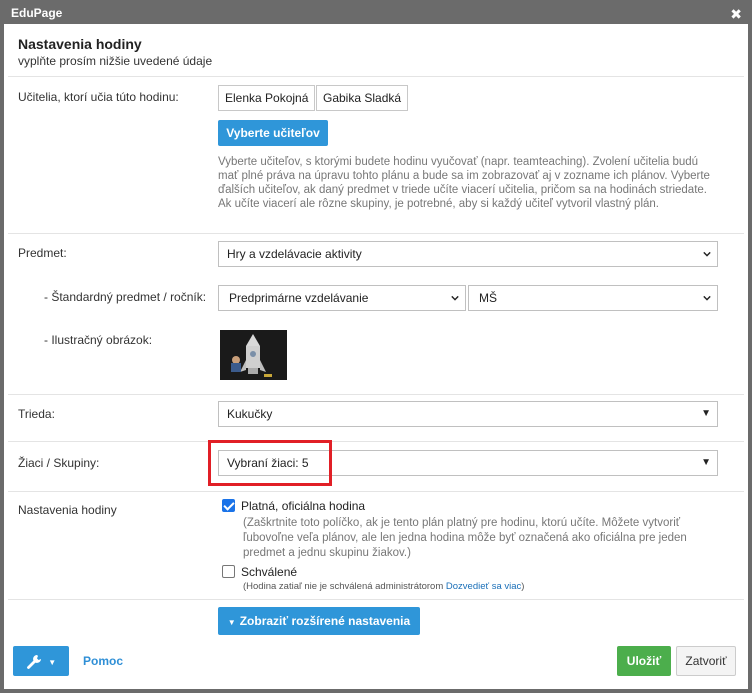 The height and width of the screenshot is (693, 752). What do you see at coordinates (80, 44) in the screenshot?
I see `page-title: Nastavenia hodiny` at bounding box center [80, 44].